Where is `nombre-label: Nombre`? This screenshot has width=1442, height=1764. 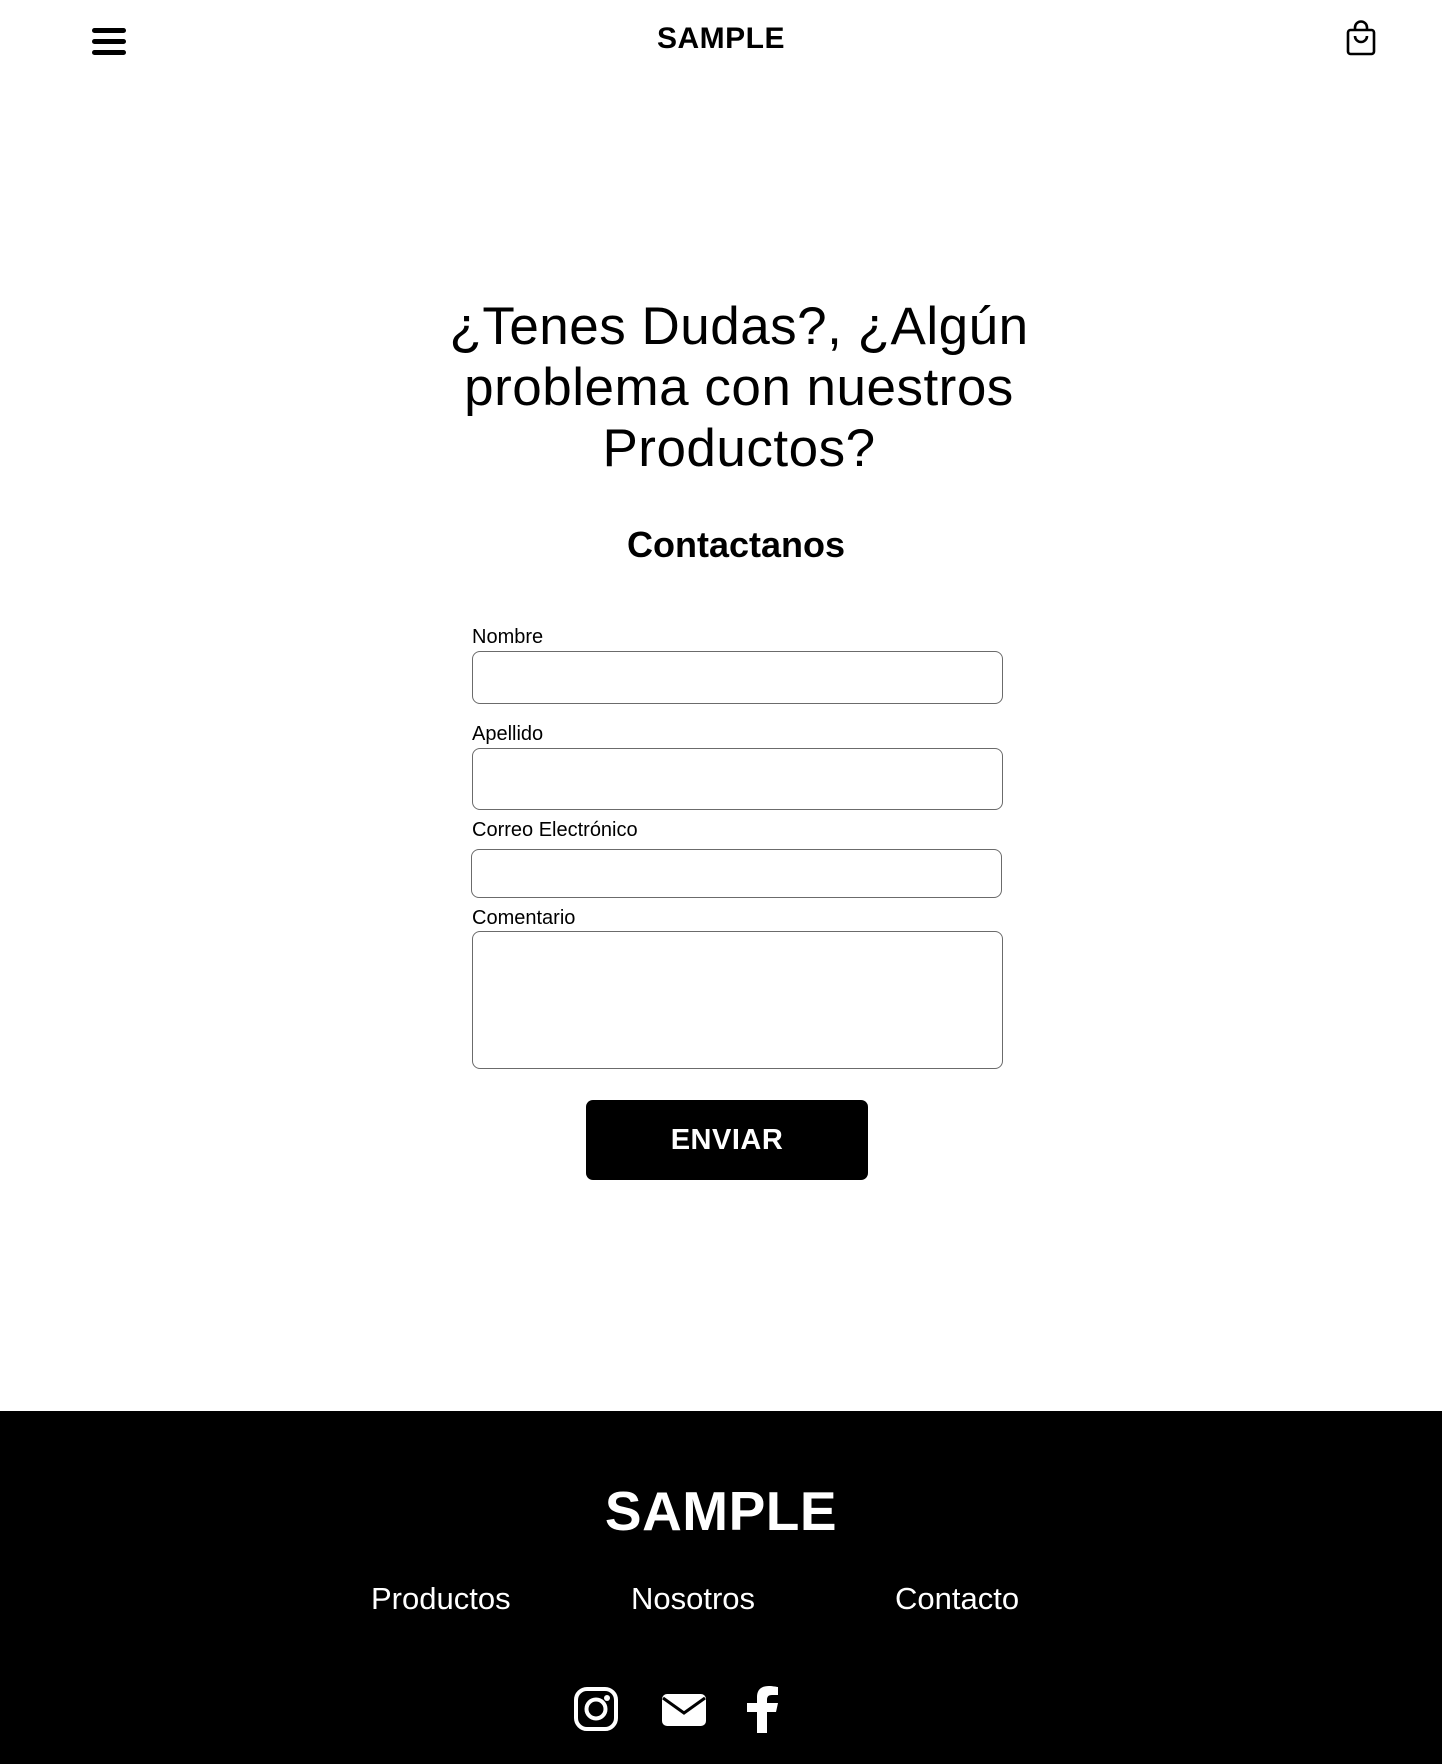 nombre-label: Nombre is located at coordinates (508, 637).